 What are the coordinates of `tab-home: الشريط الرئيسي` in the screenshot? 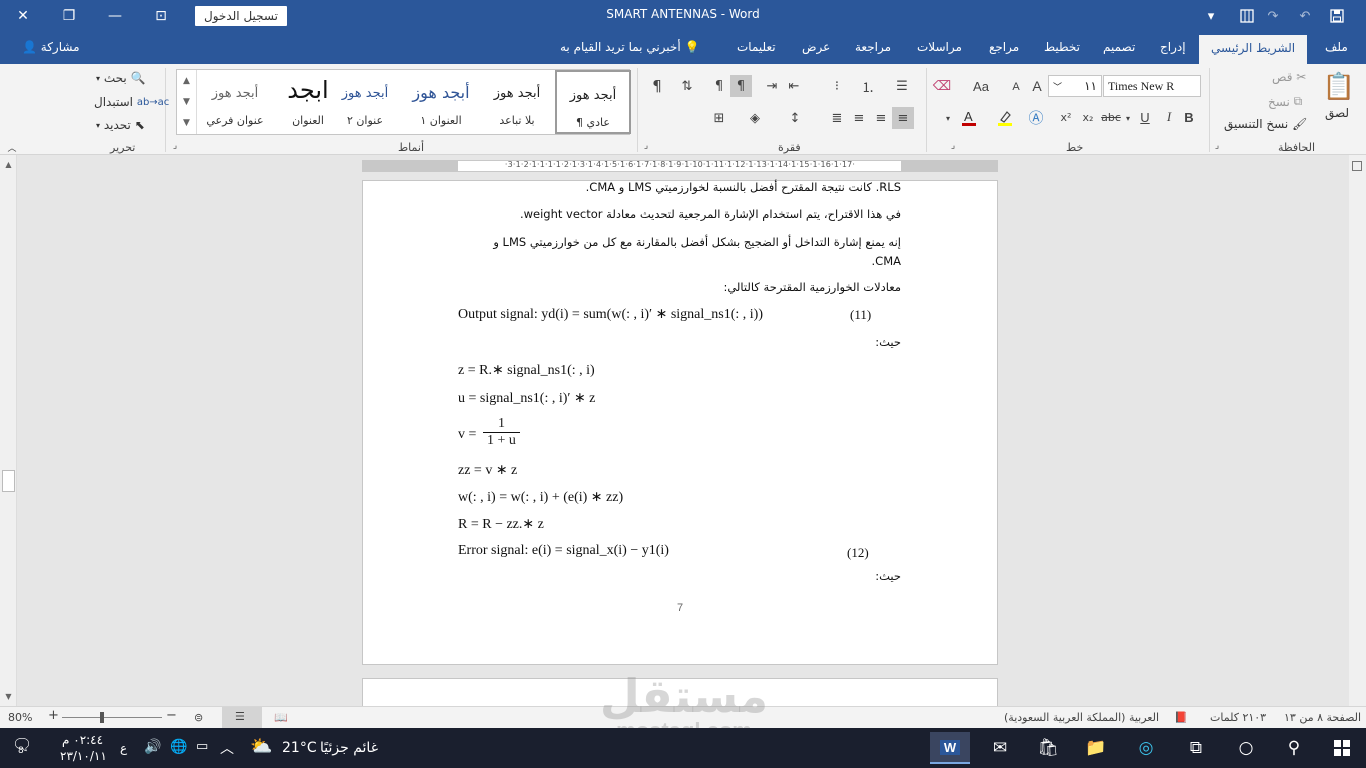 It's located at (1253, 49).